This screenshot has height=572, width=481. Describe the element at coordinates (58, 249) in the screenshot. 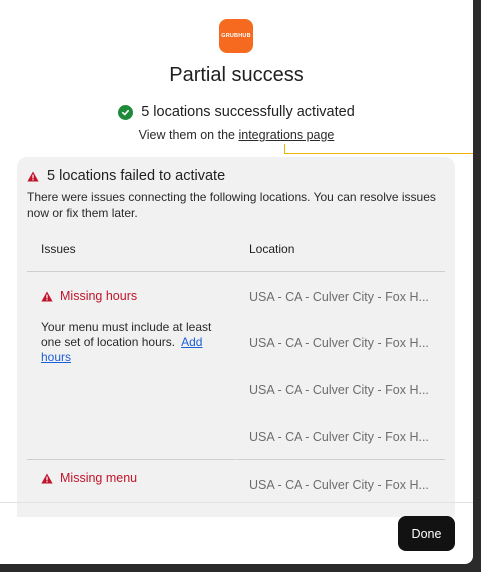

I see `column-header-issues: Issues` at that location.